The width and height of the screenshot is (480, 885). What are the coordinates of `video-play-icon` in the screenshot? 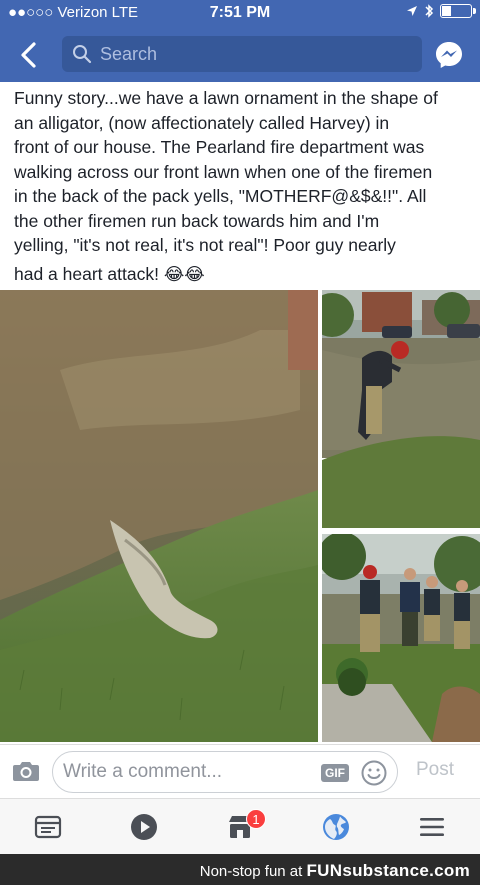 It's located at (144, 827).